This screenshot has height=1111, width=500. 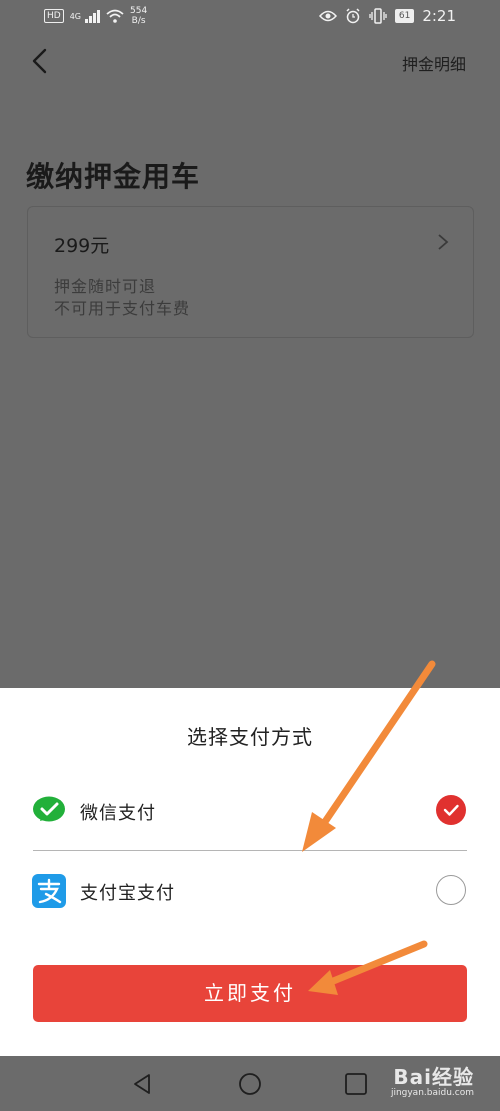 What do you see at coordinates (82, 246) in the screenshot?
I see `deposit-amount: 299元` at bounding box center [82, 246].